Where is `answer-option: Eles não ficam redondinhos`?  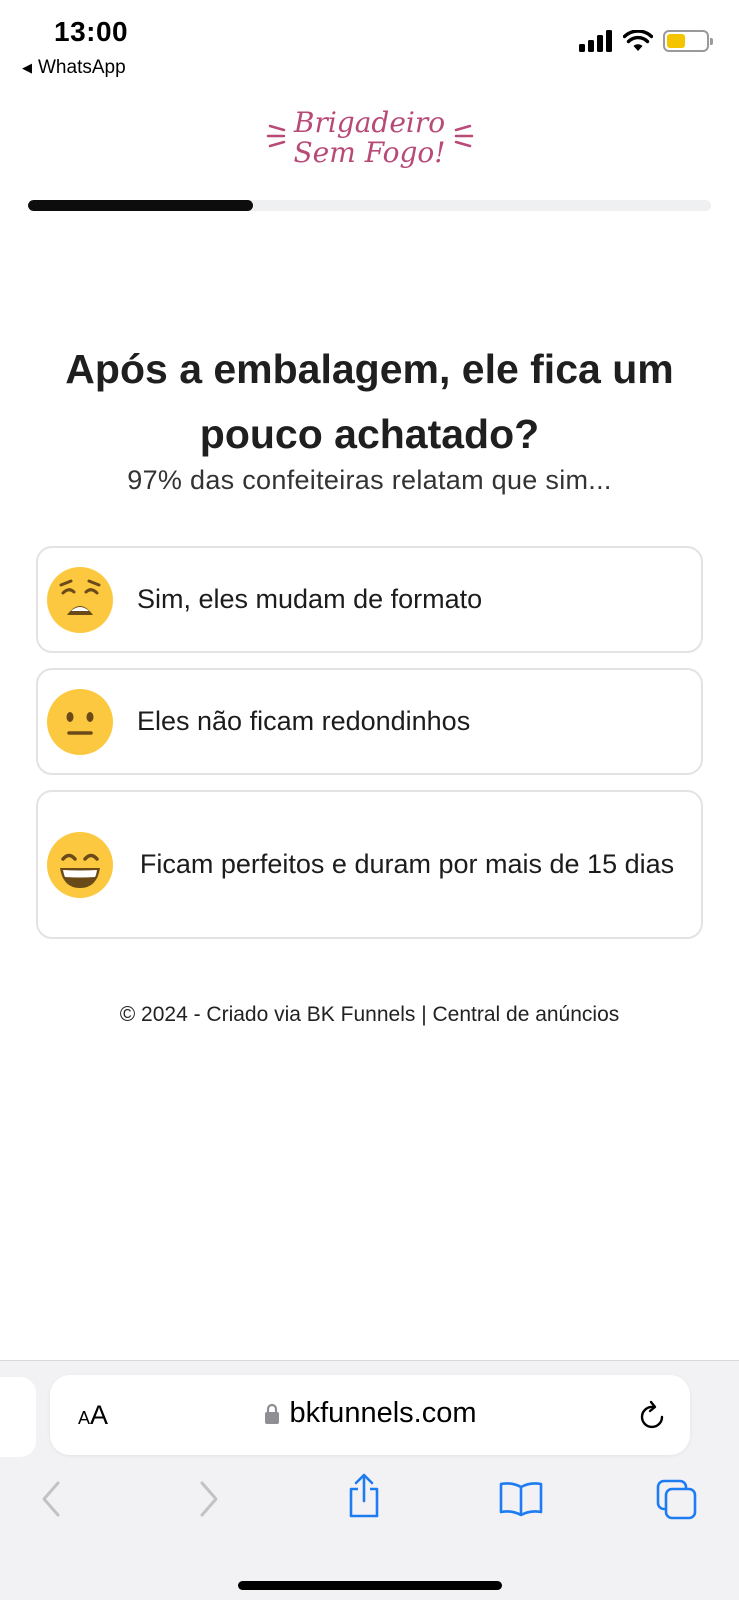 answer-option: Eles não ficam redondinhos is located at coordinates (369, 721).